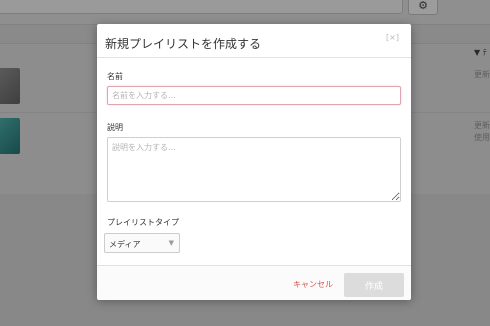 The width and height of the screenshot is (490, 326). What do you see at coordinates (201, 7) in the screenshot?
I see `background-search-box` at bounding box center [201, 7].